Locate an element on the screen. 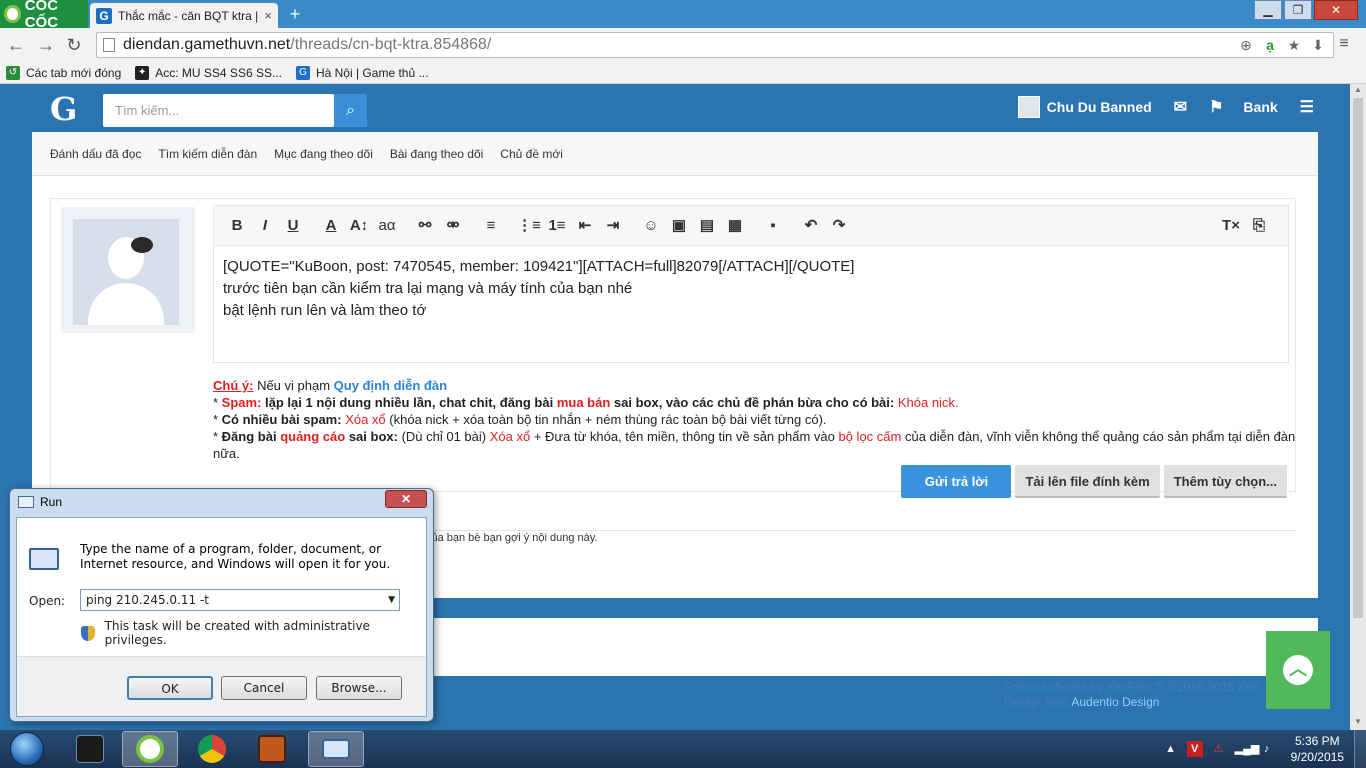  coccoc-logo: CỐC CỐC is located at coordinates (44, 15).